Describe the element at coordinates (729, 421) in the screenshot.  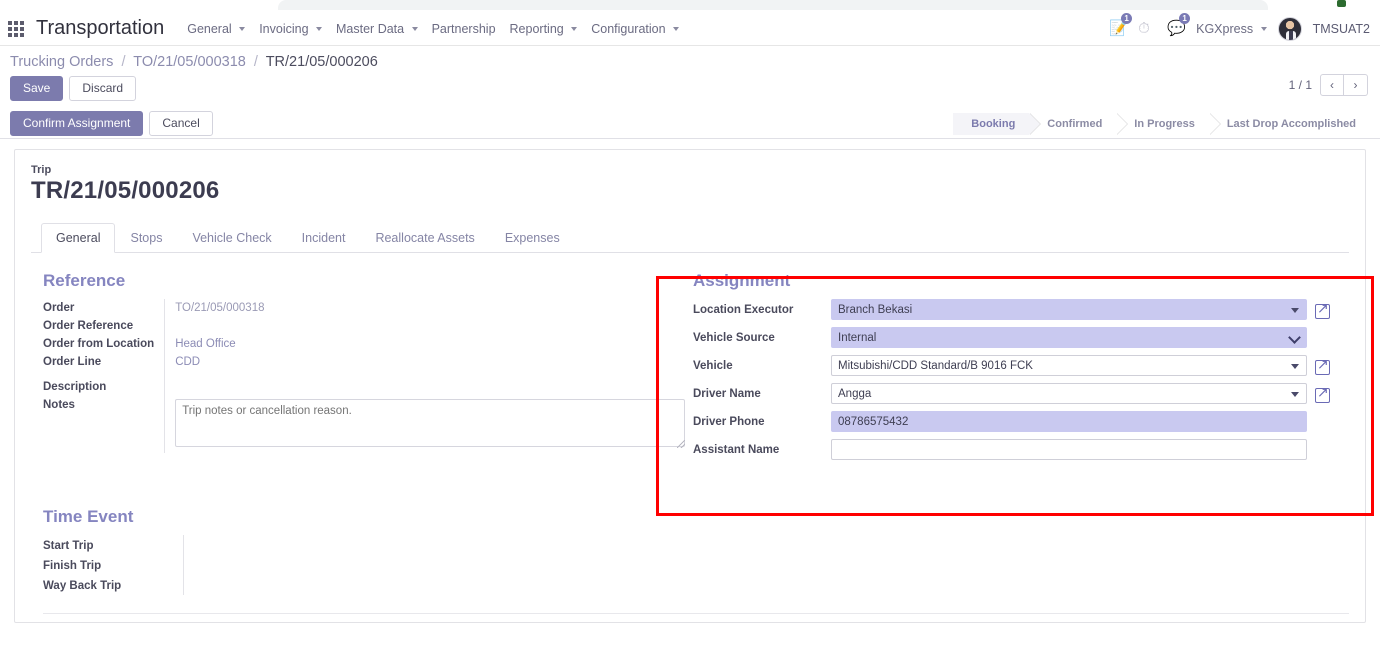
I see `driver-phone-label: Driver Phone` at that location.